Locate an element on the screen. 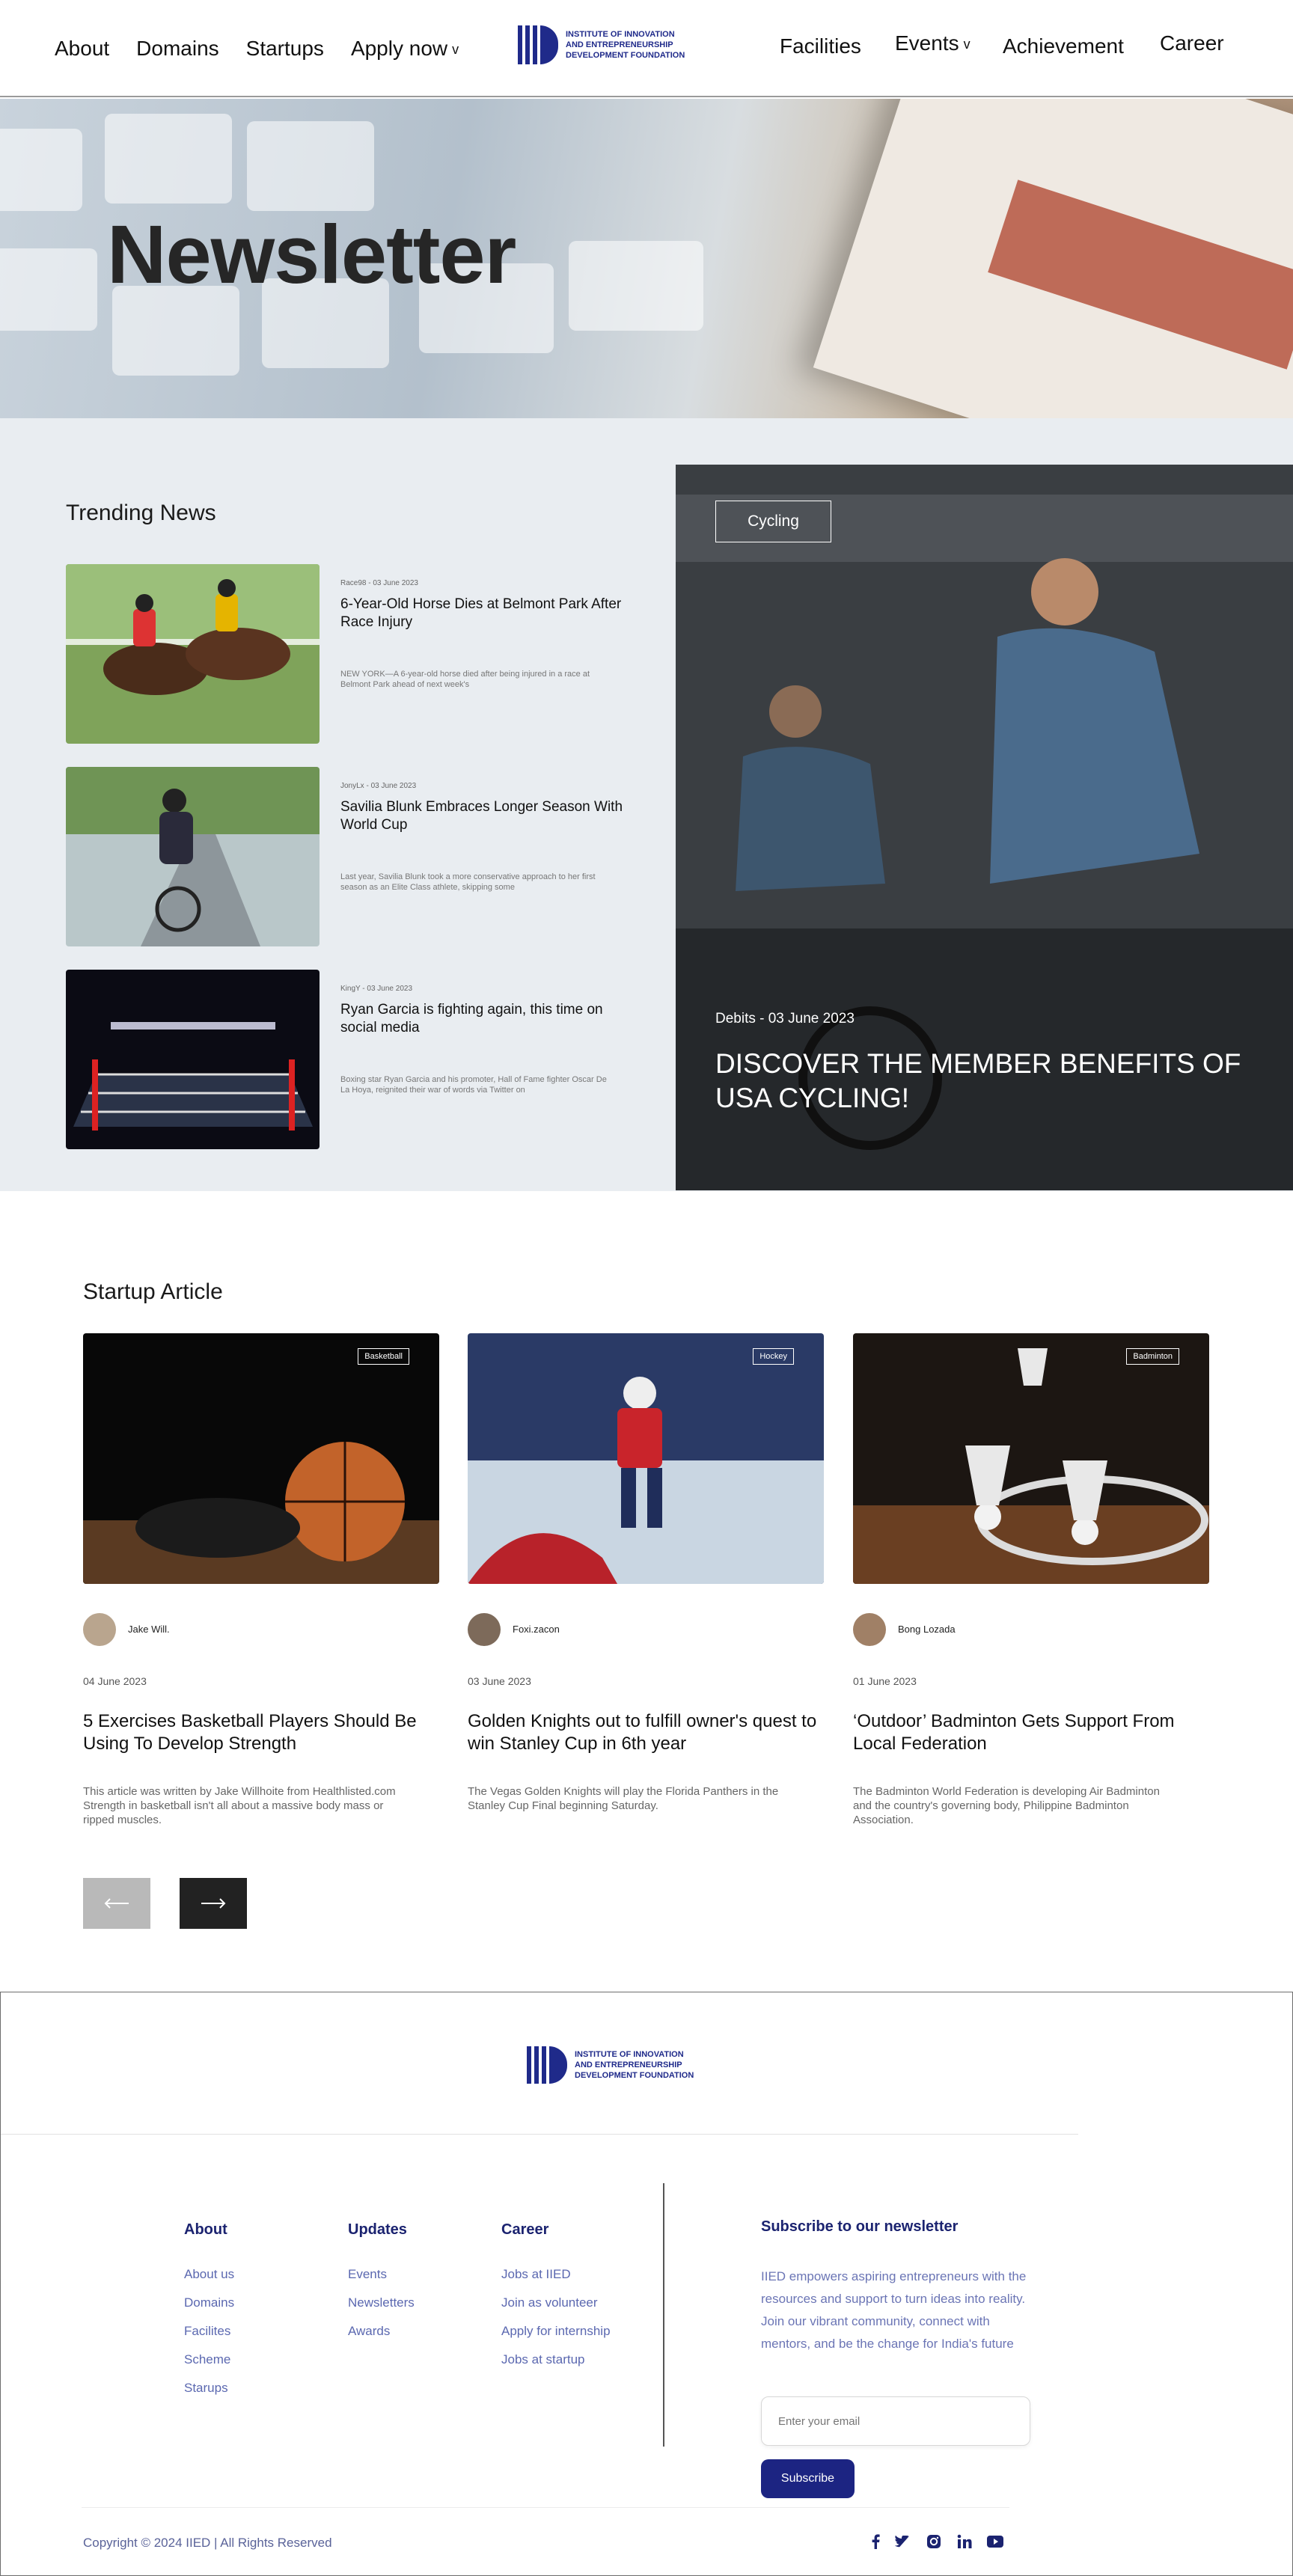 This screenshot has width=1293, height=2576. card-date: 03 June 2023 is located at coordinates (499, 1681).